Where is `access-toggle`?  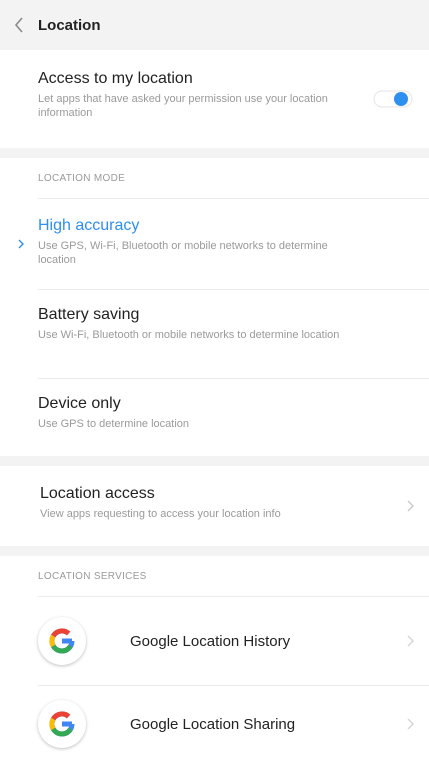
access-toggle is located at coordinates (393, 99).